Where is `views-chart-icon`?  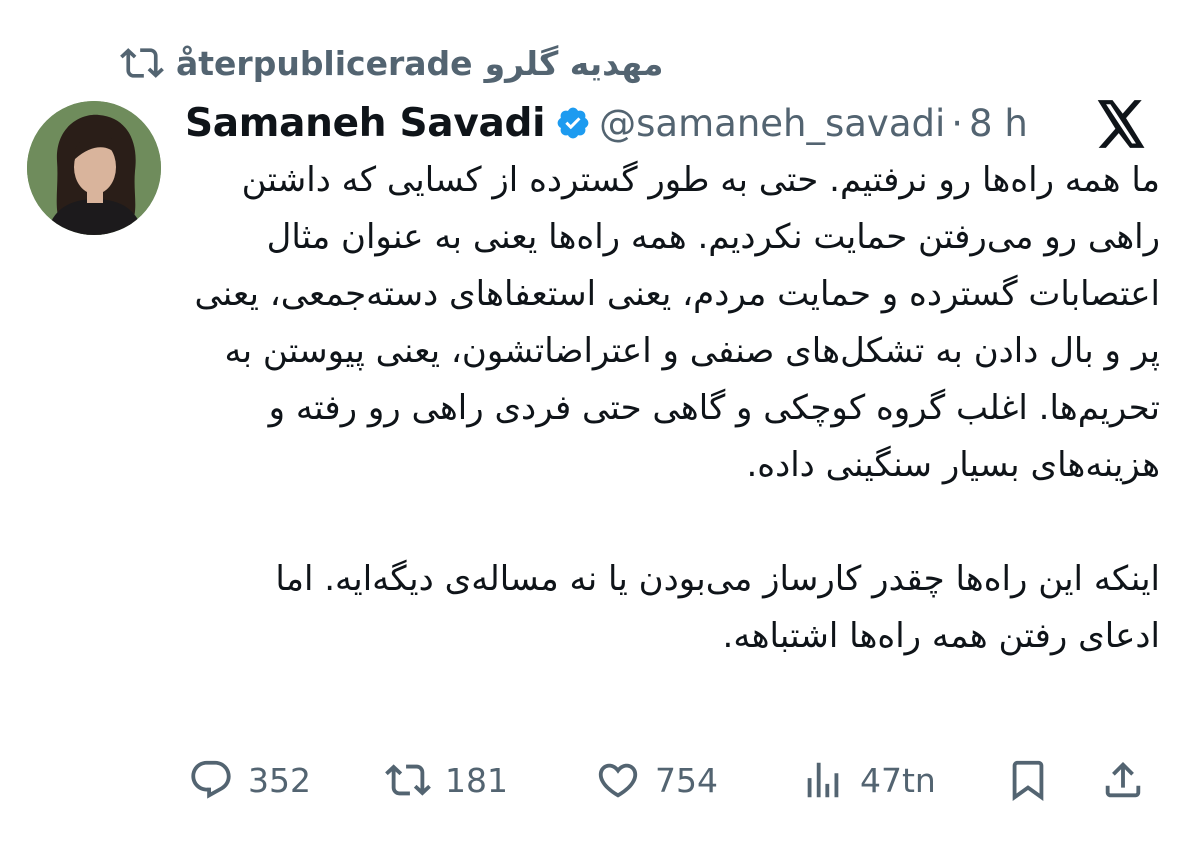 views-chart-icon is located at coordinates (823, 780).